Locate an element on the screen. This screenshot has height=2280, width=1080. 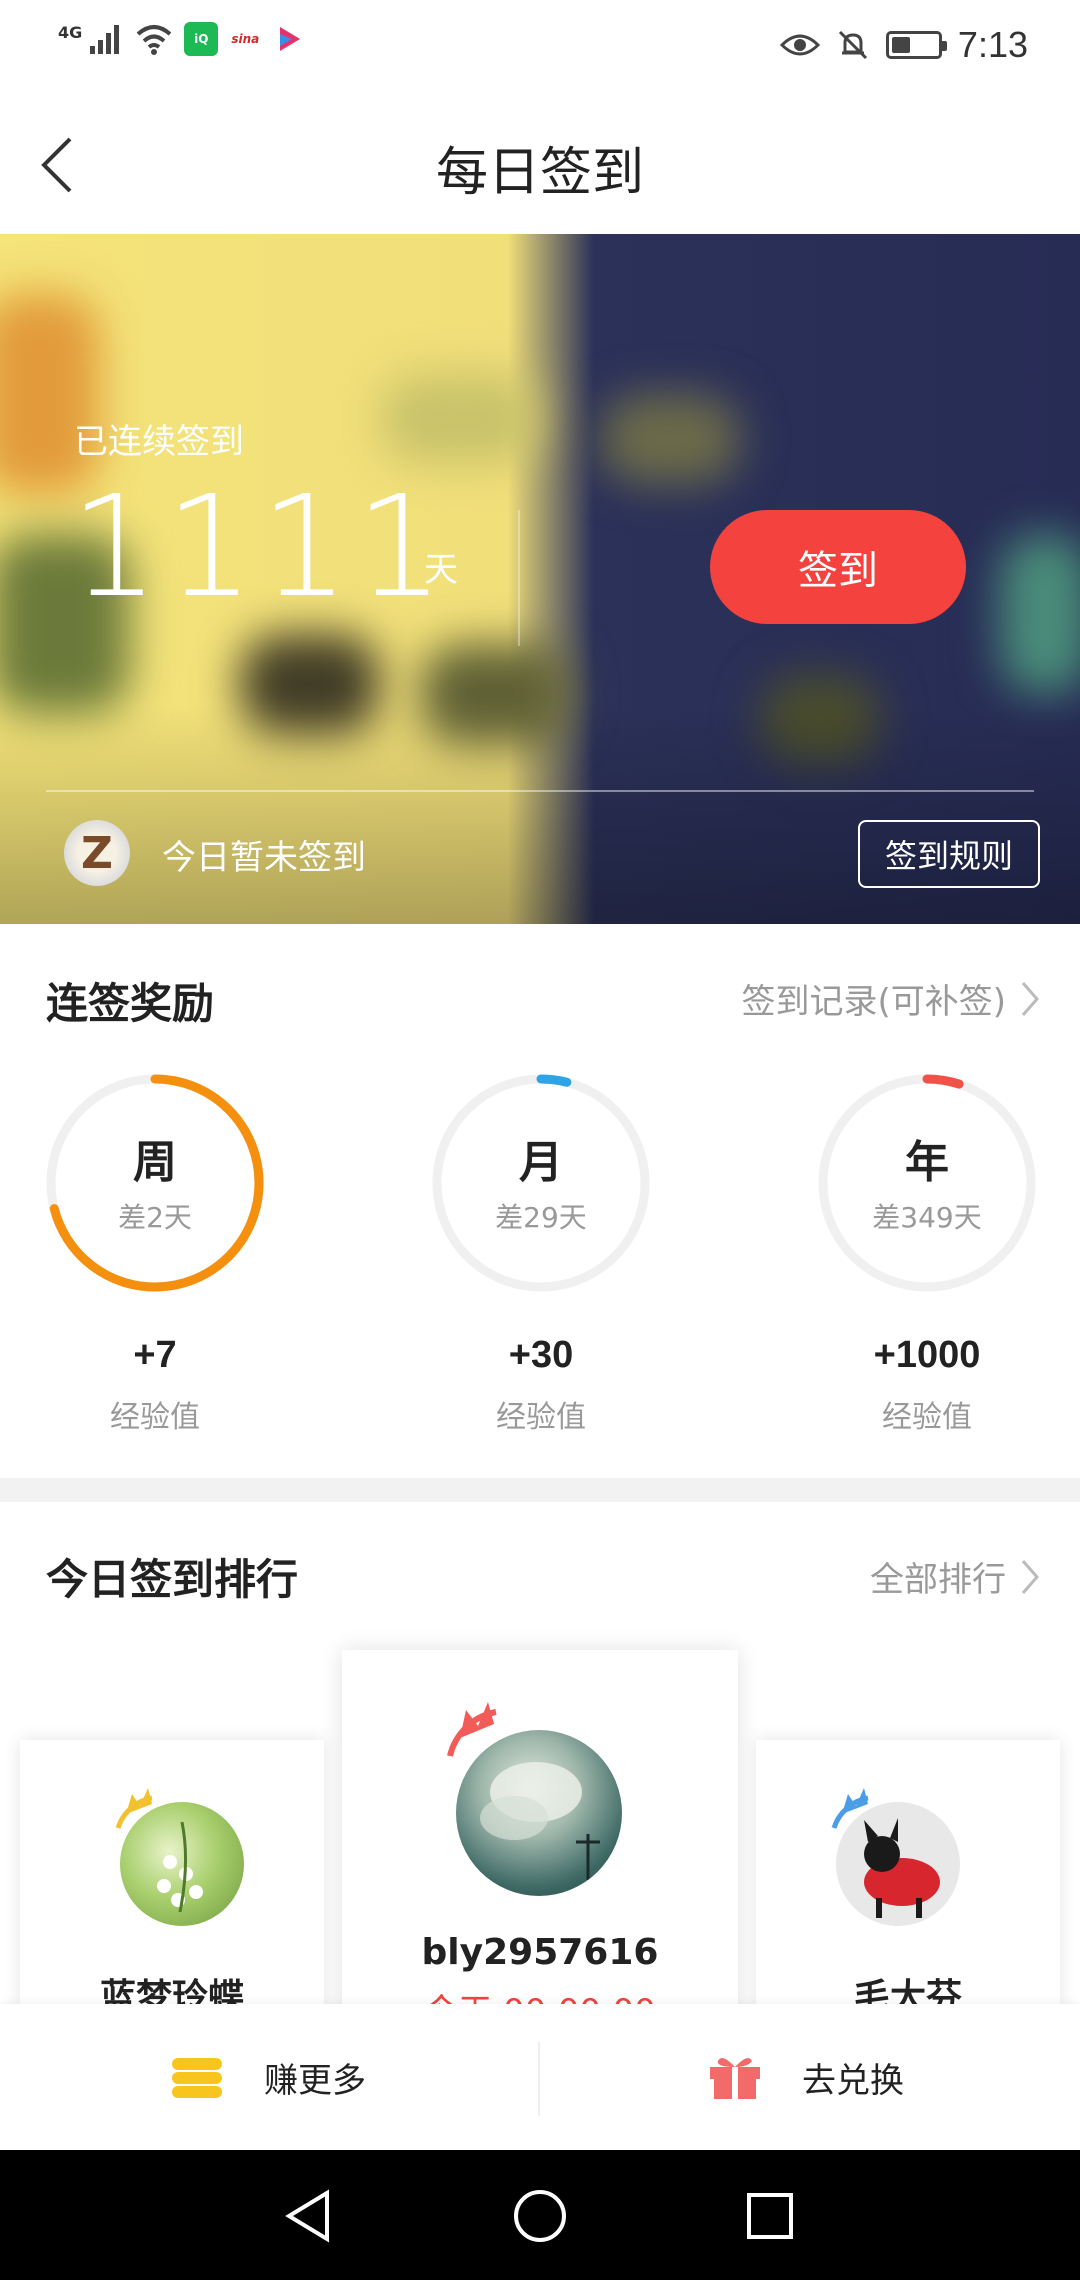
page-title: 每日签到 is located at coordinates (539, 173).